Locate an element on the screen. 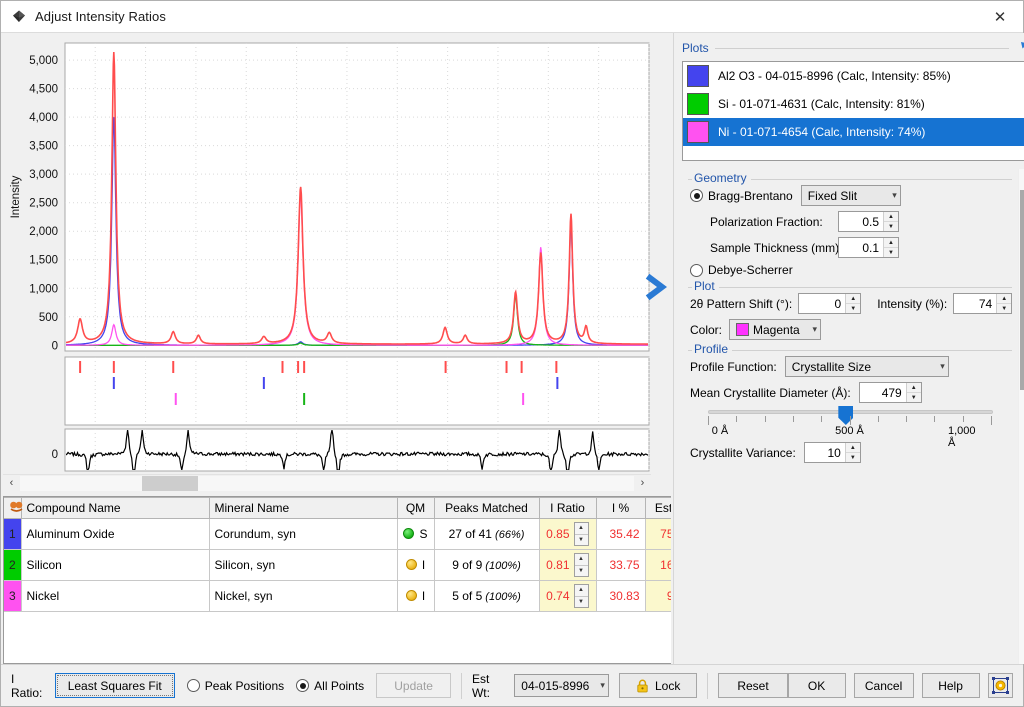  cell-est-wt: 9▲▼ is located at coordinates (658, 596).